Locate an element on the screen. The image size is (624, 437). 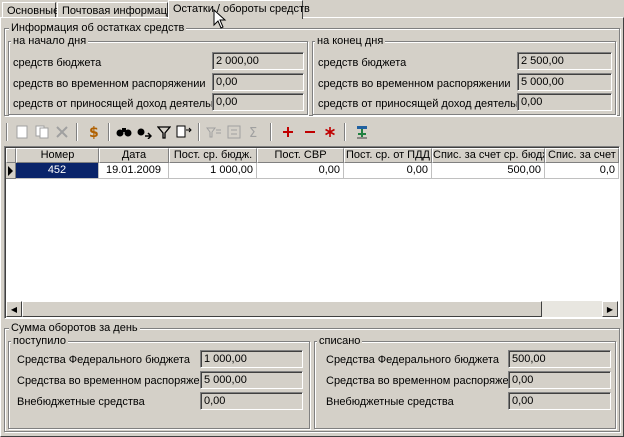
table-cell-budget-received: 1 000,00 is located at coordinates (213, 171).